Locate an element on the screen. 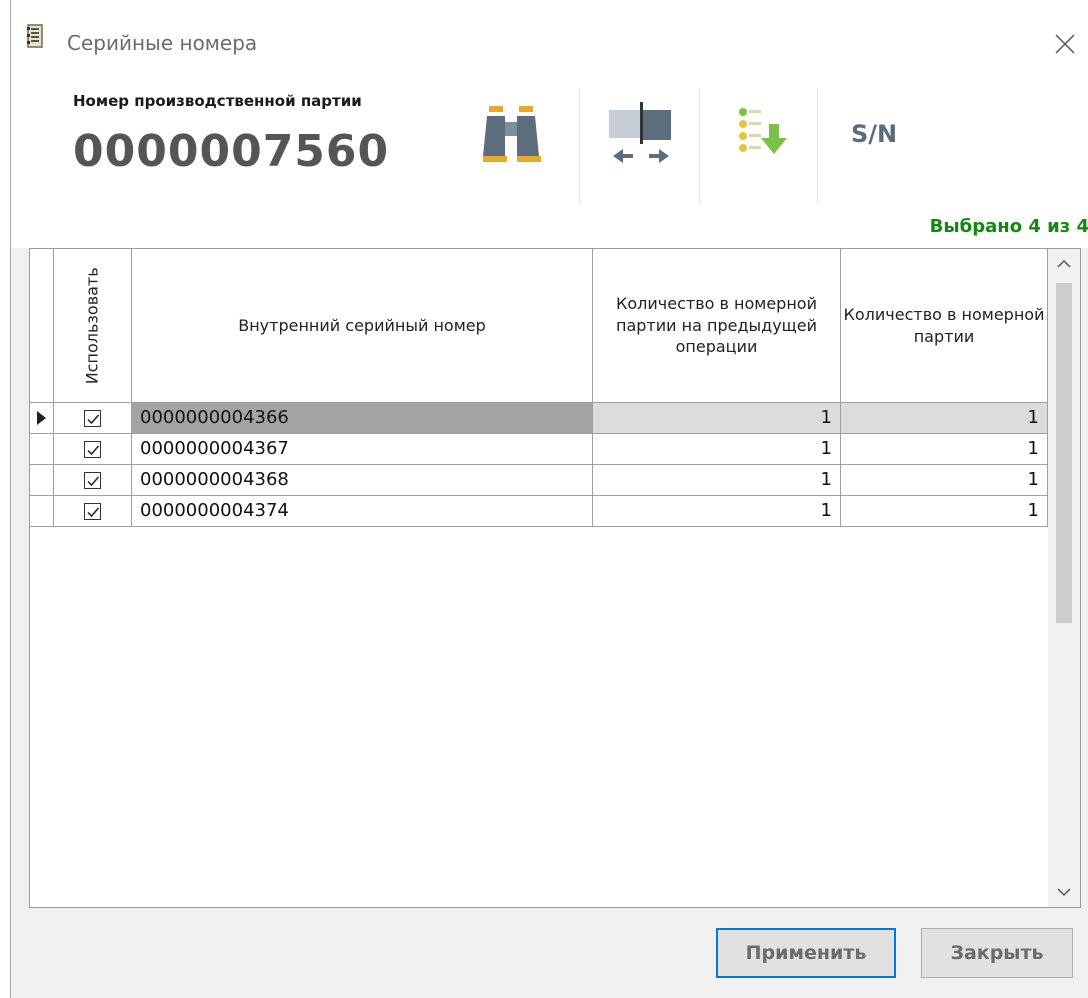 The height and width of the screenshot is (998, 1088). selected-count: Выбрано 4 из 4 is located at coordinates (1008, 226).